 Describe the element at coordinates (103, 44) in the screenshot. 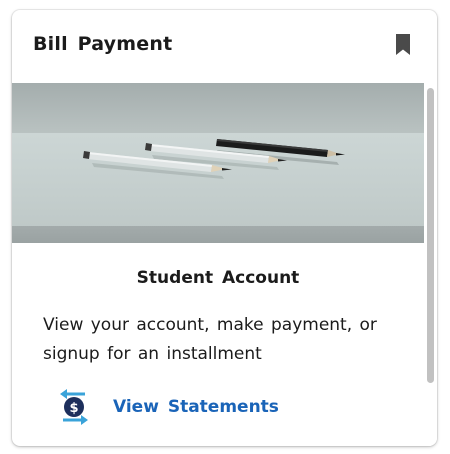

I see `card-title: Bill Payment` at that location.